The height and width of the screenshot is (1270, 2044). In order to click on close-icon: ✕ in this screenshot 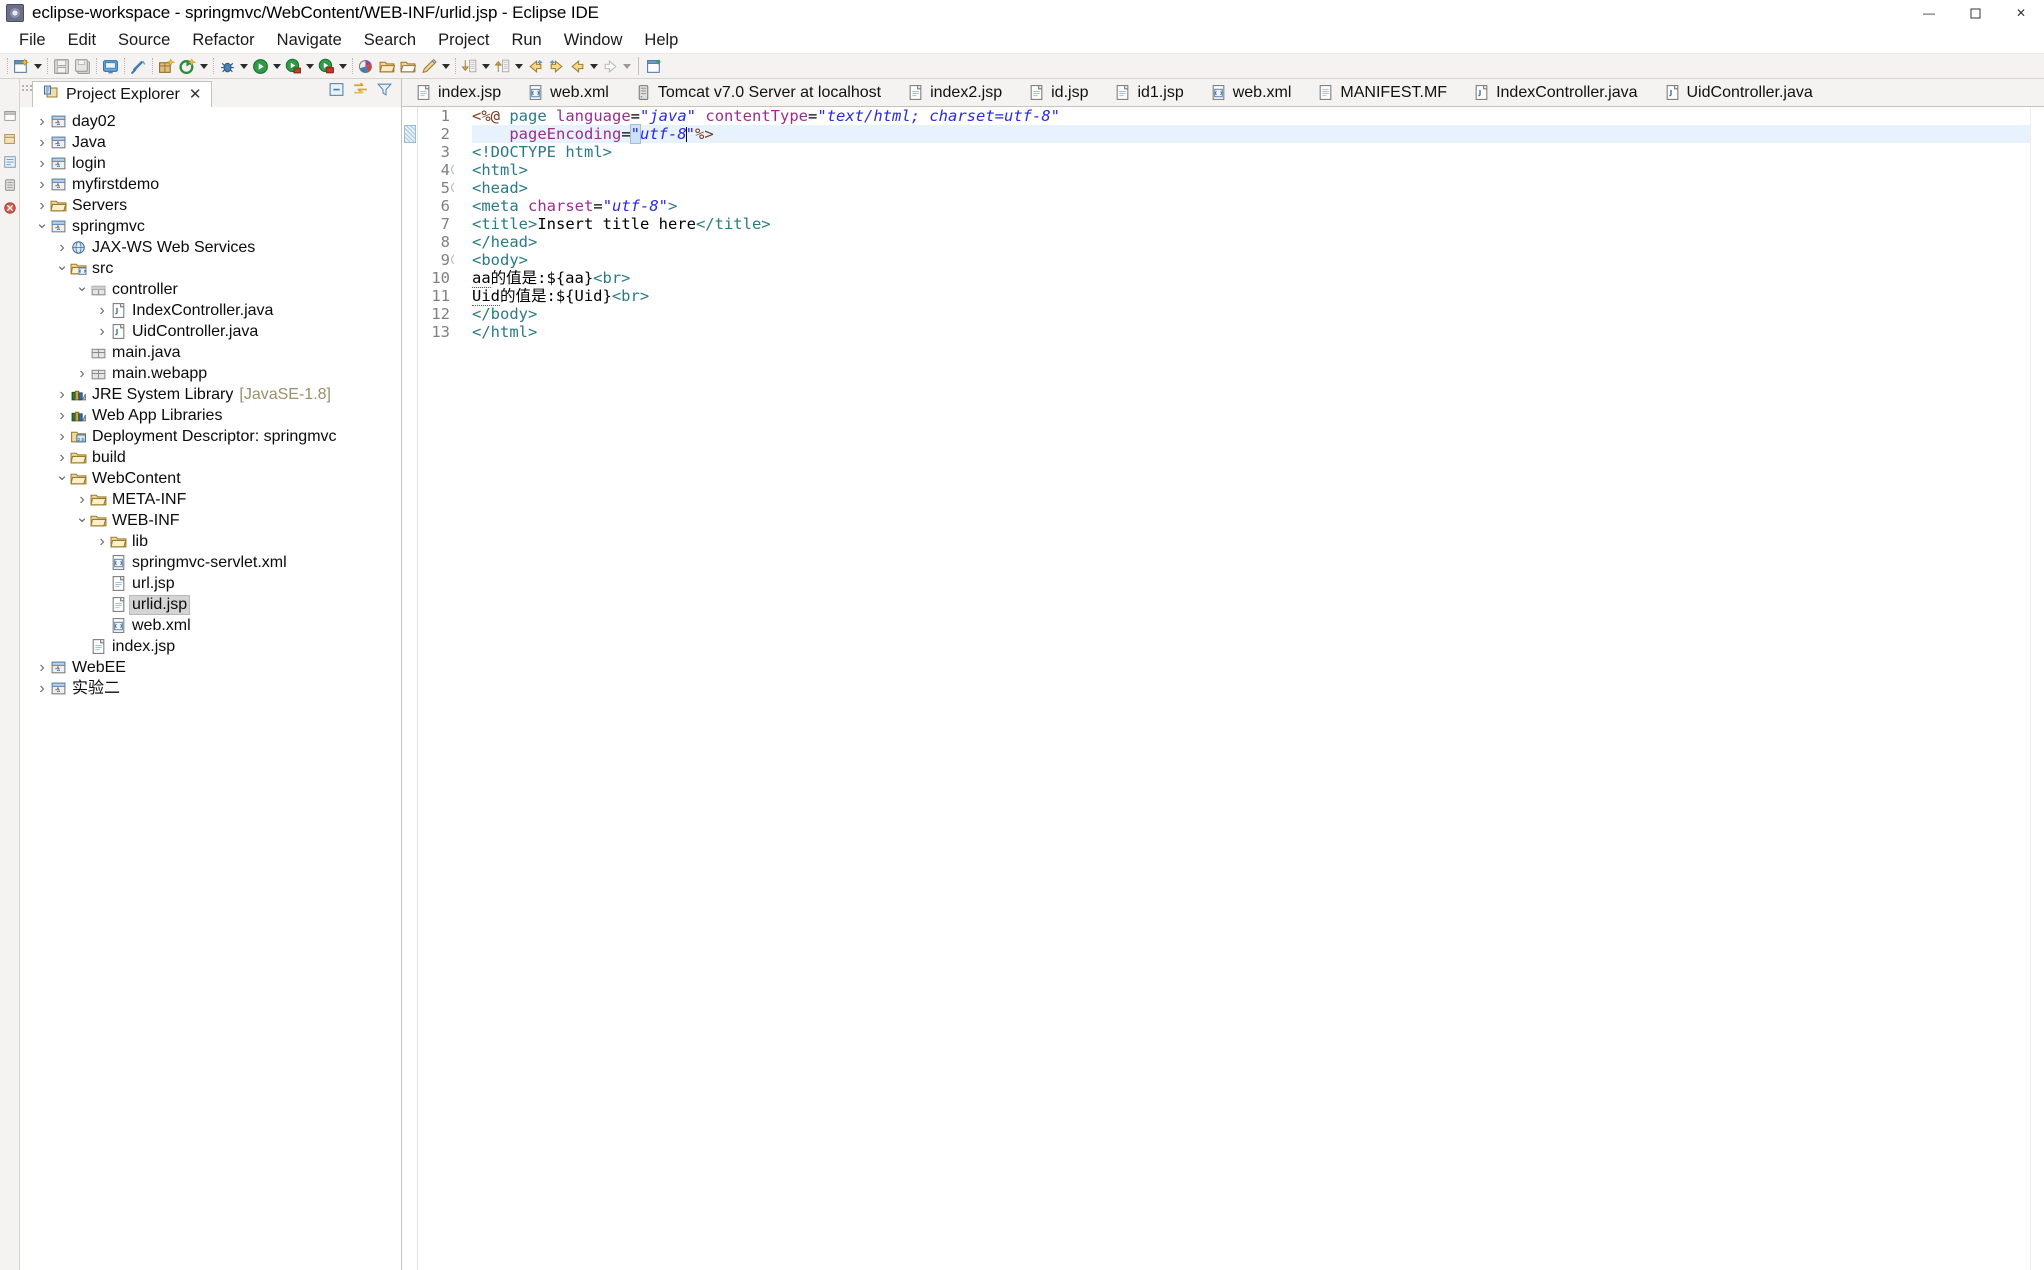, I will do `click(195, 94)`.